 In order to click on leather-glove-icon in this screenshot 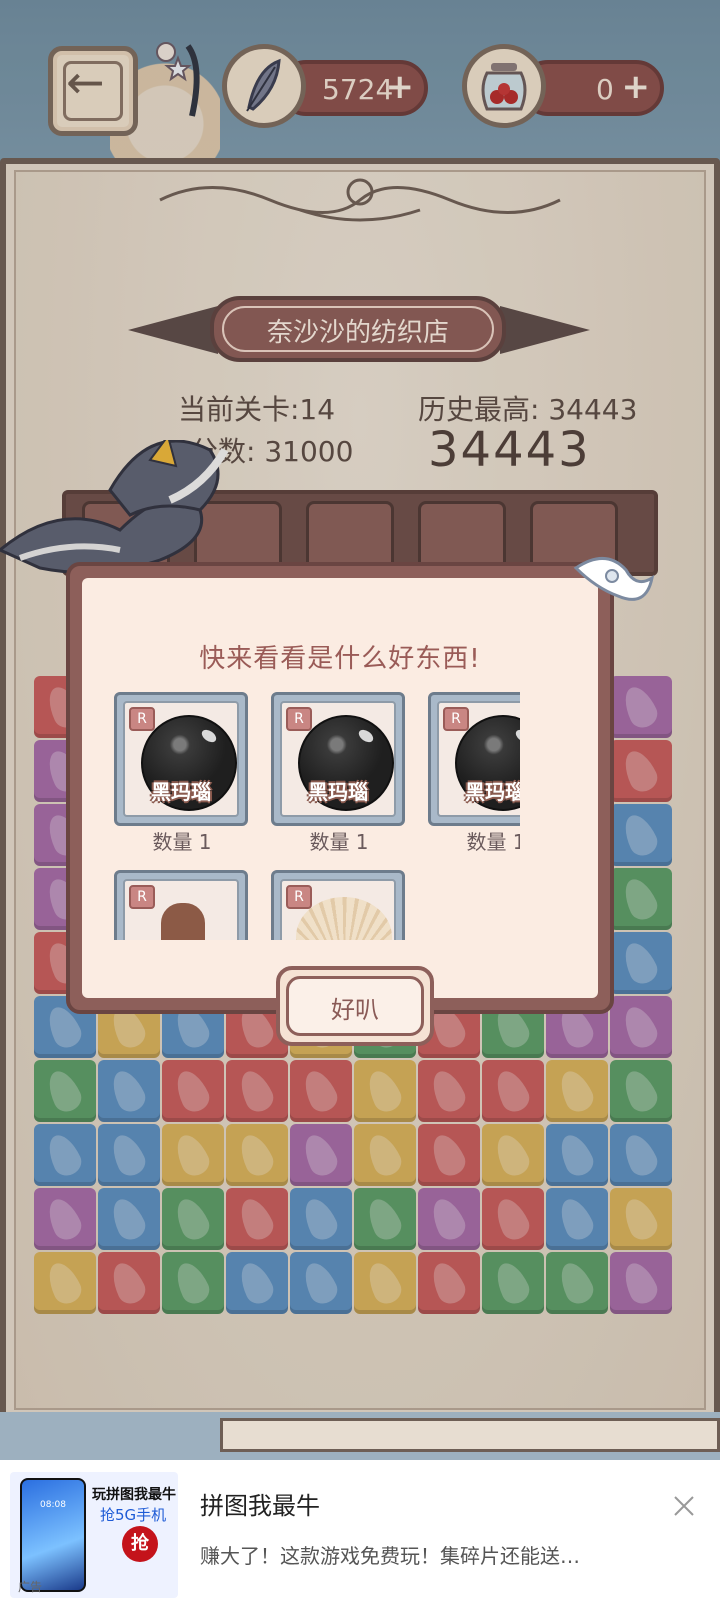, I will do `click(183, 921)`.